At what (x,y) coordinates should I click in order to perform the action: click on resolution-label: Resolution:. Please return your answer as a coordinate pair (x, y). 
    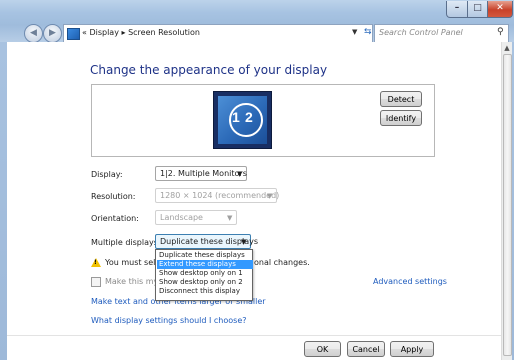
    Looking at the image, I should click on (113, 196).